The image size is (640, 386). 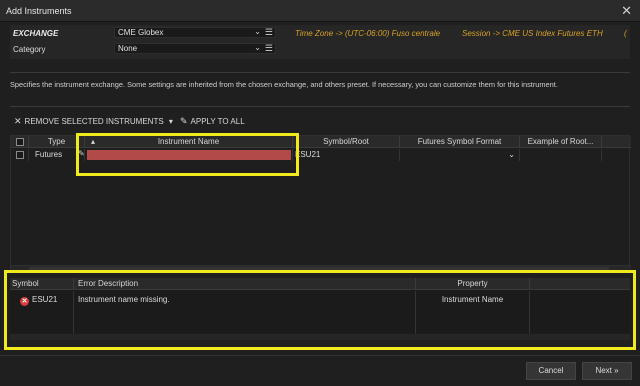 What do you see at coordinates (217, 121) in the screenshot?
I see `apply-to-all-label: APPLY TO ALL` at bounding box center [217, 121].